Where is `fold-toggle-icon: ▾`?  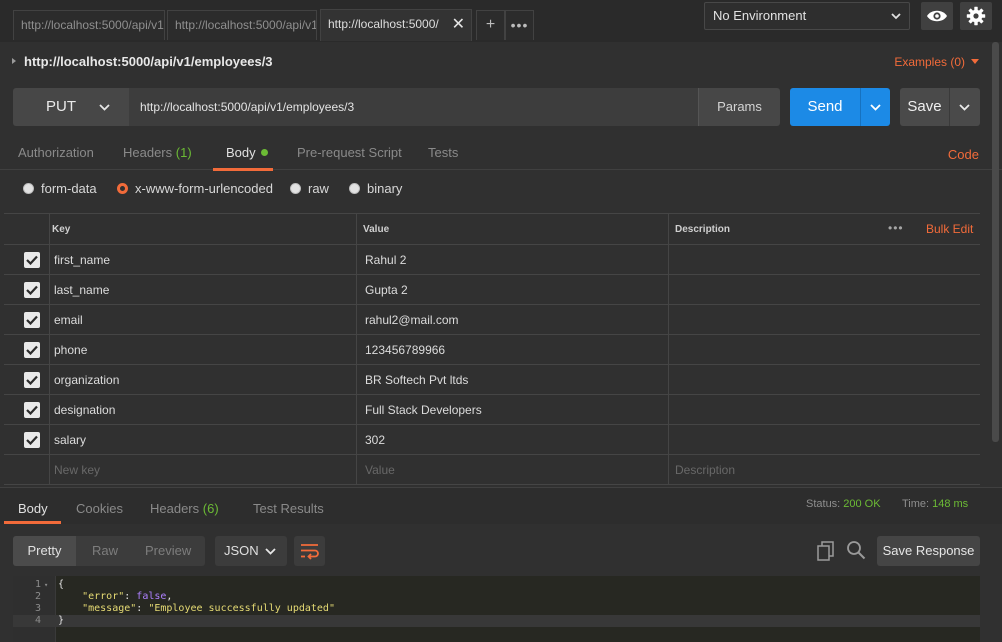
fold-toggle-icon: ▾ is located at coordinates (46, 585).